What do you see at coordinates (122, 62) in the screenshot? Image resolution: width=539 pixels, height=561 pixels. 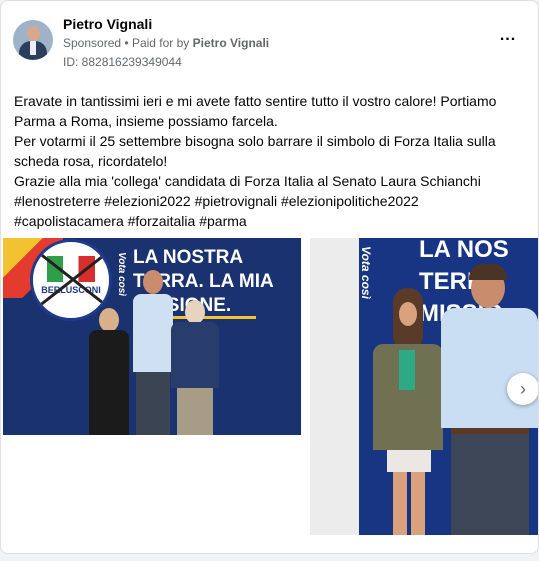 I see `ad-id: ID: 882816239349044` at bounding box center [122, 62].